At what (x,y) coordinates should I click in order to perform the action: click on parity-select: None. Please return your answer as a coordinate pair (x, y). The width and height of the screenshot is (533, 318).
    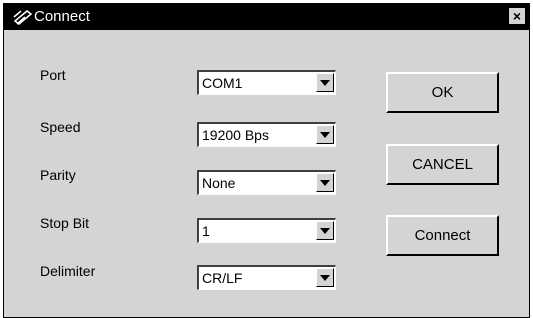
    Looking at the image, I should click on (266, 182).